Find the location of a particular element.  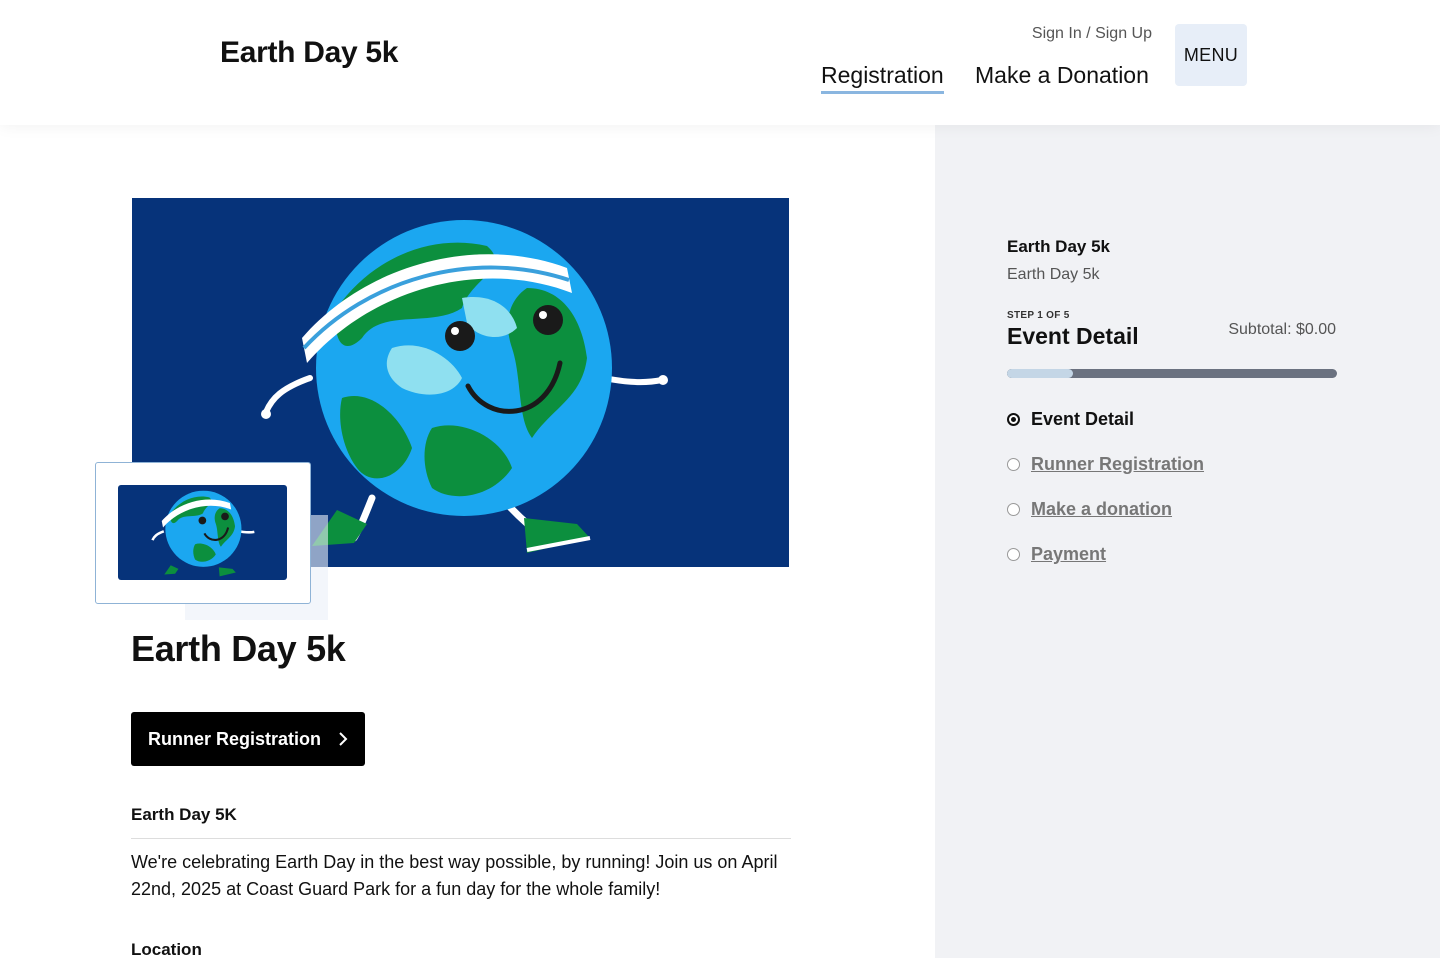

step-item: Payment is located at coordinates (1105, 554).